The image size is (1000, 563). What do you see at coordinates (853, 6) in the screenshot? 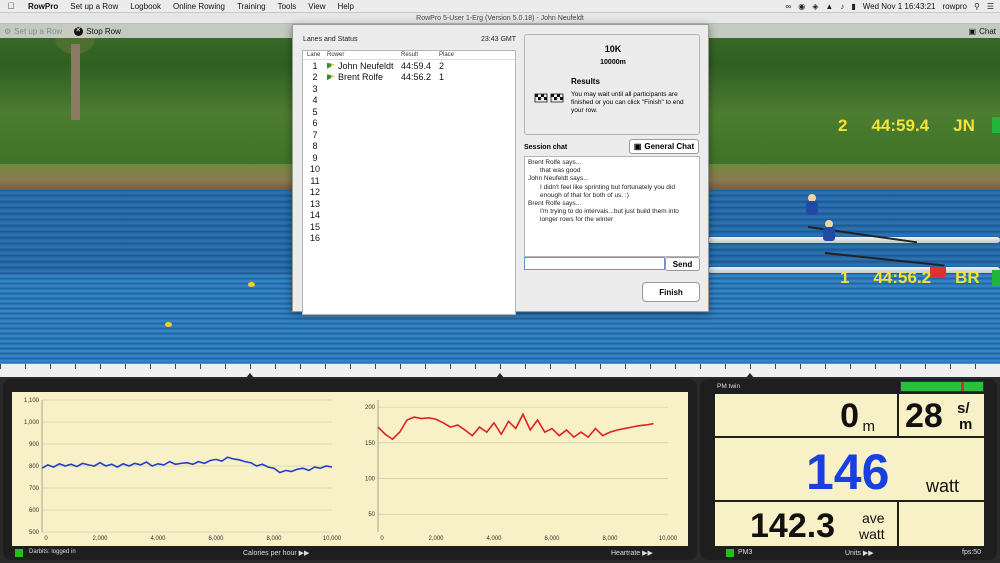
I see `battery-icon: ▮` at bounding box center [853, 6].